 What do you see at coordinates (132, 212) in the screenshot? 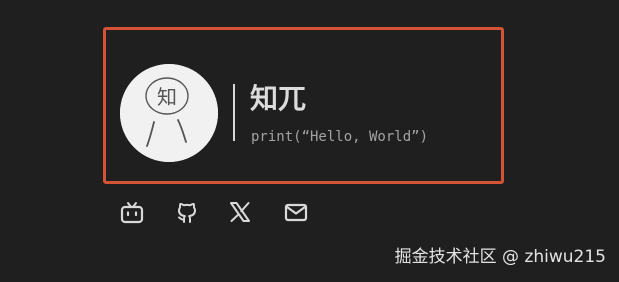
I see `bilibili-icon` at bounding box center [132, 212].